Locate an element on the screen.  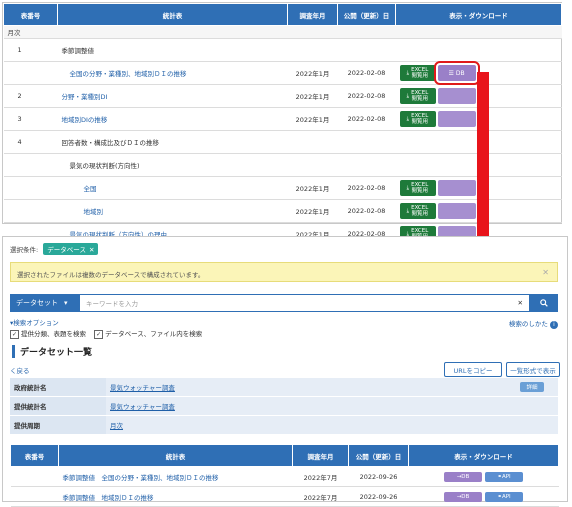
search-scope-select: データセット ▾ is located at coordinates (45, 303).